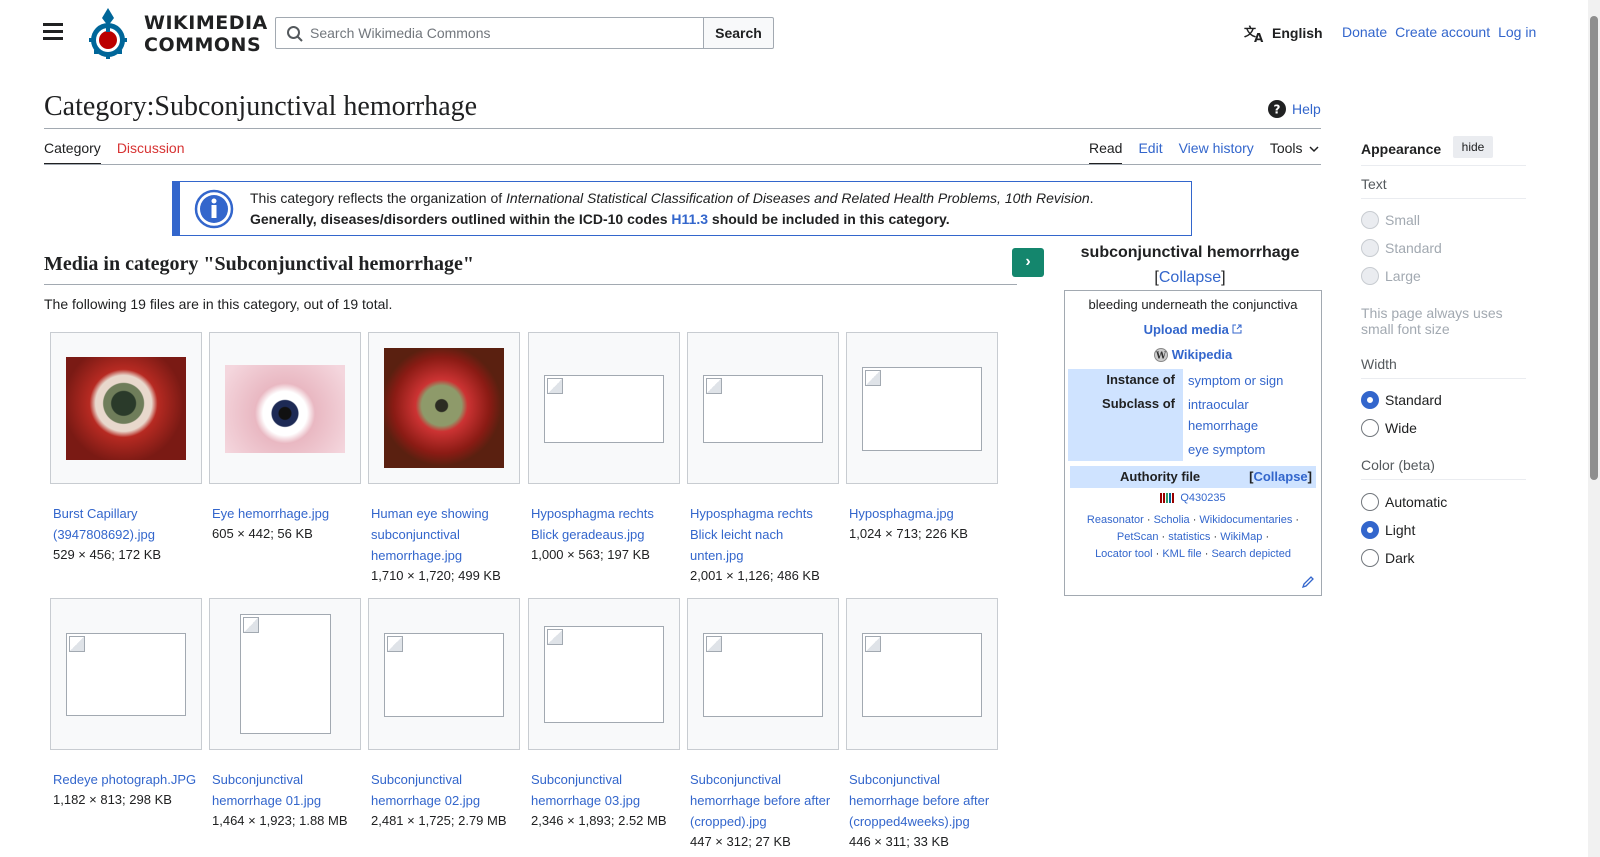 Image resolution: width=1600 pixels, height=857 pixels. What do you see at coordinates (1370, 530) in the screenshot?
I see `radio-color-light` at bounding box center [1370, 530].